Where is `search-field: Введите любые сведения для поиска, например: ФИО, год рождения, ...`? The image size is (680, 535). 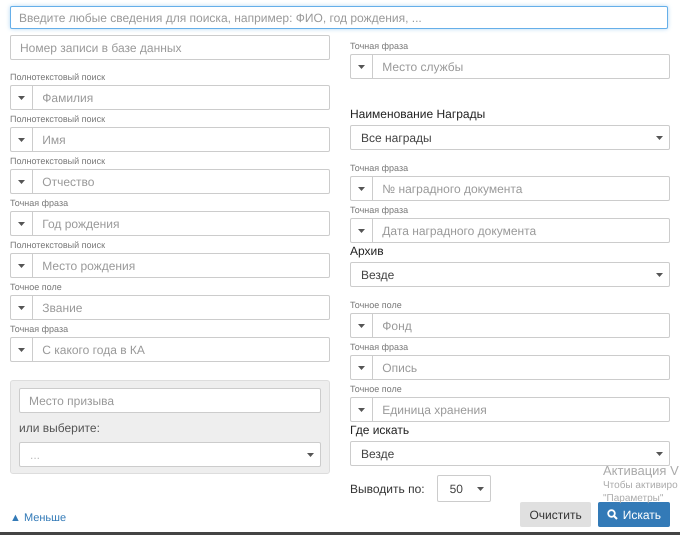 search-field: Введите любые сведения для поиска, например: ФИО, год рождения, ... is located at coordinates (339, 17).